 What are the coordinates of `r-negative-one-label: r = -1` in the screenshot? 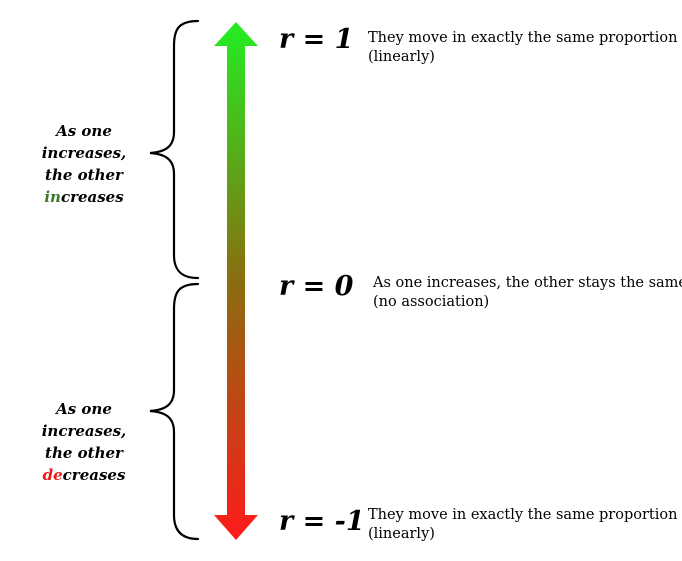 It's located at (322, 521).